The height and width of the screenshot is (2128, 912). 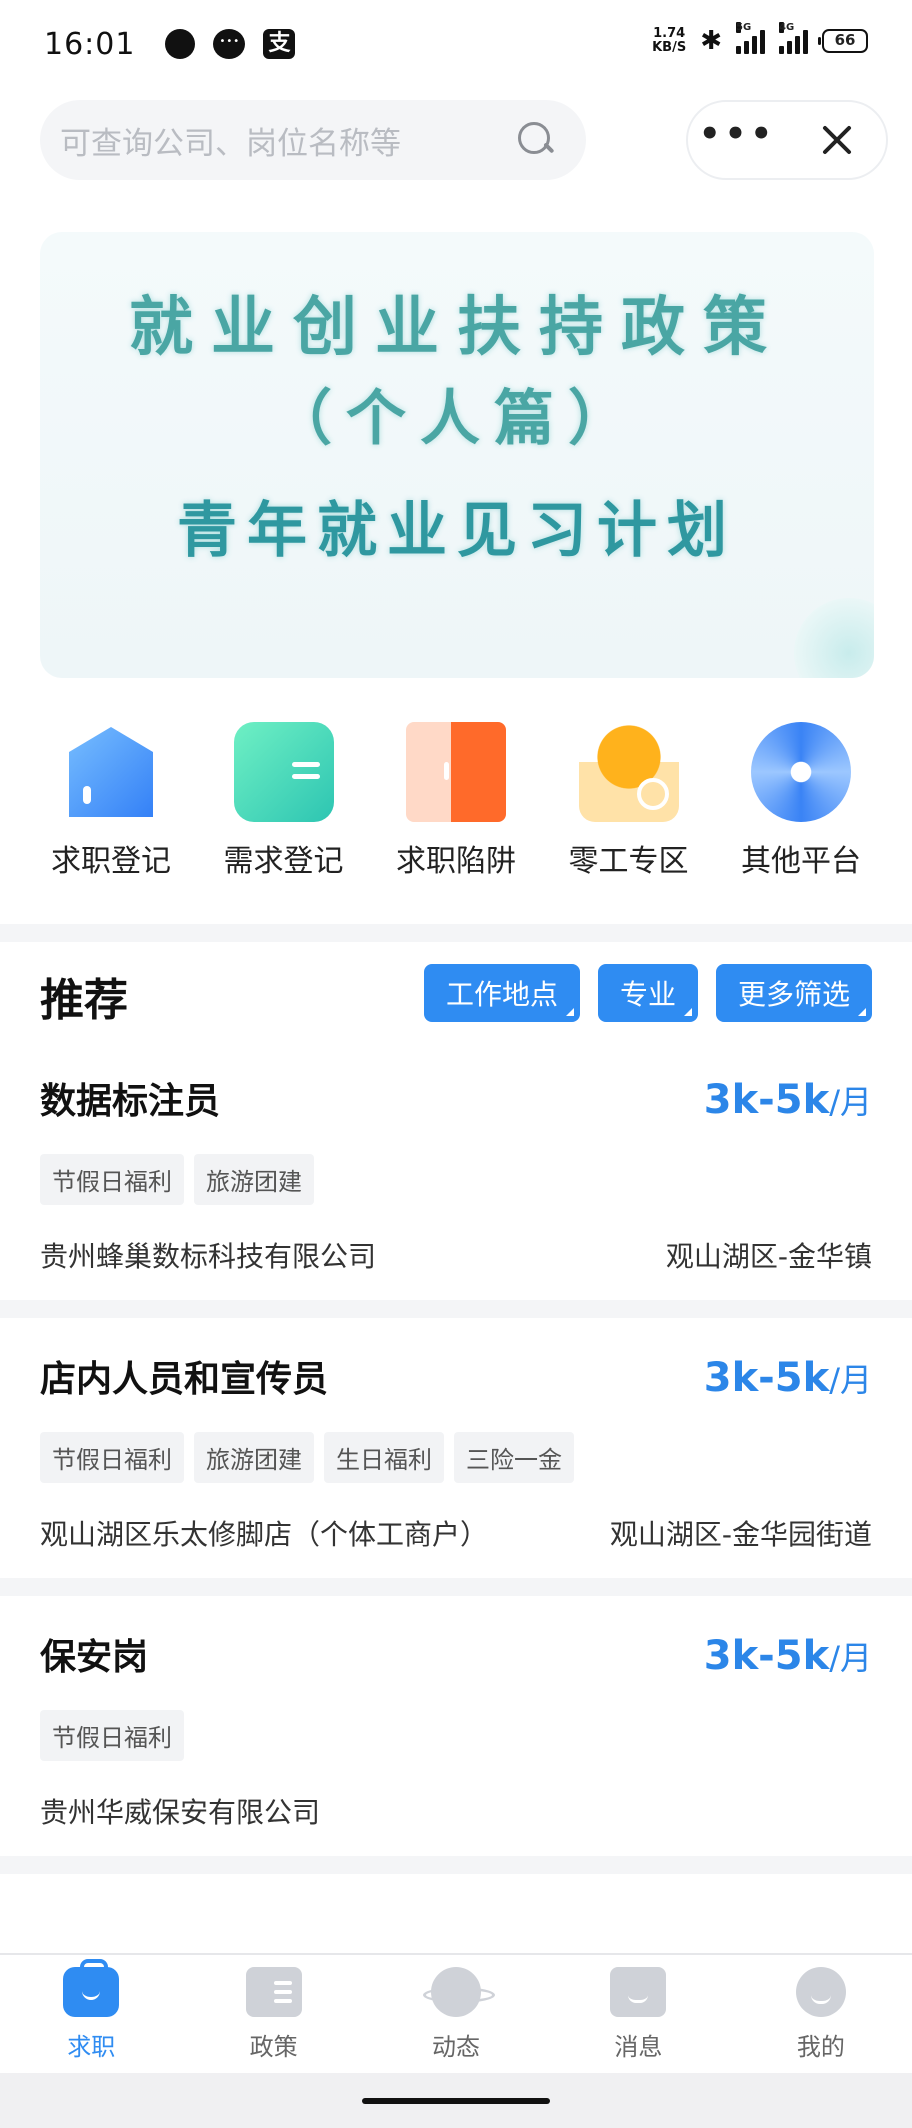 What do you see at coordinates (283, 772) in the screenshot?
I see `folder-icon` at bounding box center [283, 772].